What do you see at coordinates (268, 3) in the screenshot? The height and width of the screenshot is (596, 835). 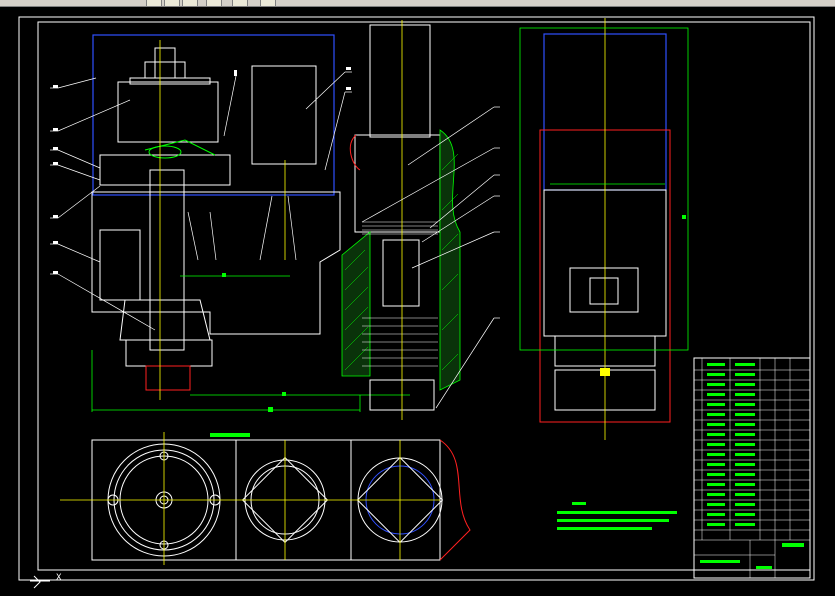 I see `properties-icon` at bounding box center [268, 3].